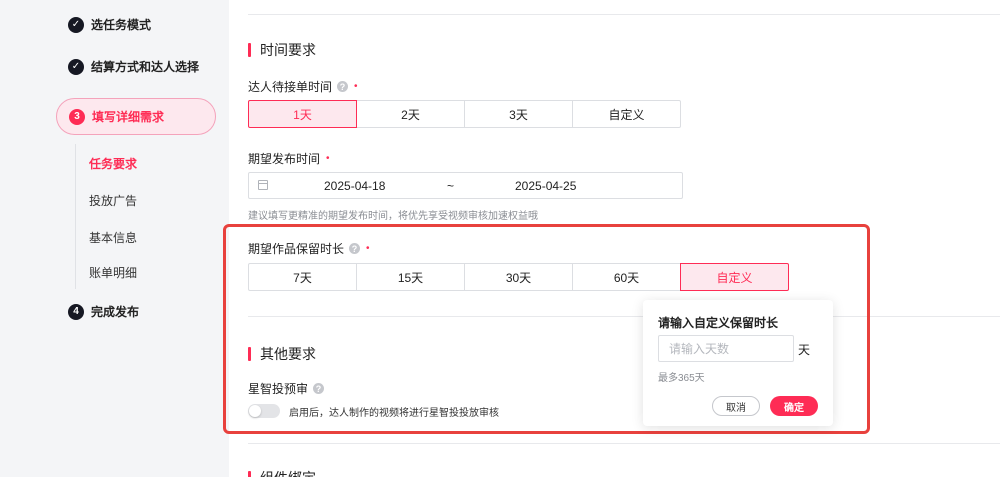  What do you see at coordinates (410, 114) in the screenshot?
I see `accept-option-2day: 2天` at bounding box center [410, 114].